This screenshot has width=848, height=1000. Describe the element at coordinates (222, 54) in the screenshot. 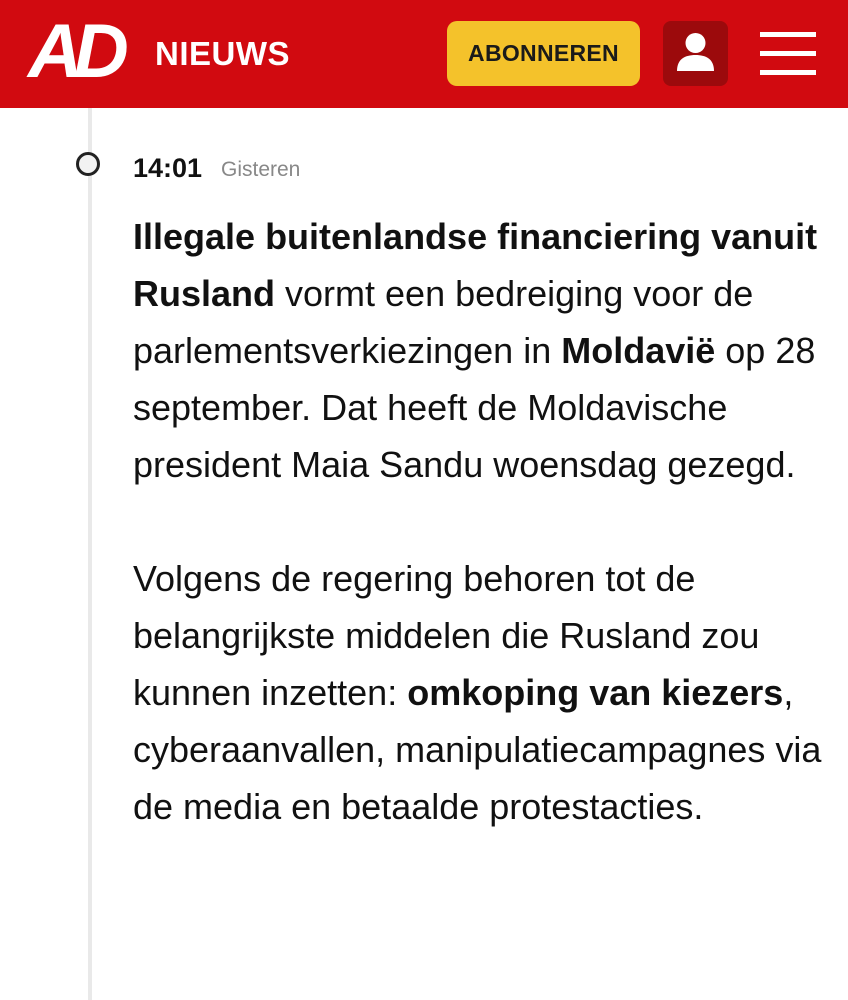

I see `section-title: NIEUWS` at that location.